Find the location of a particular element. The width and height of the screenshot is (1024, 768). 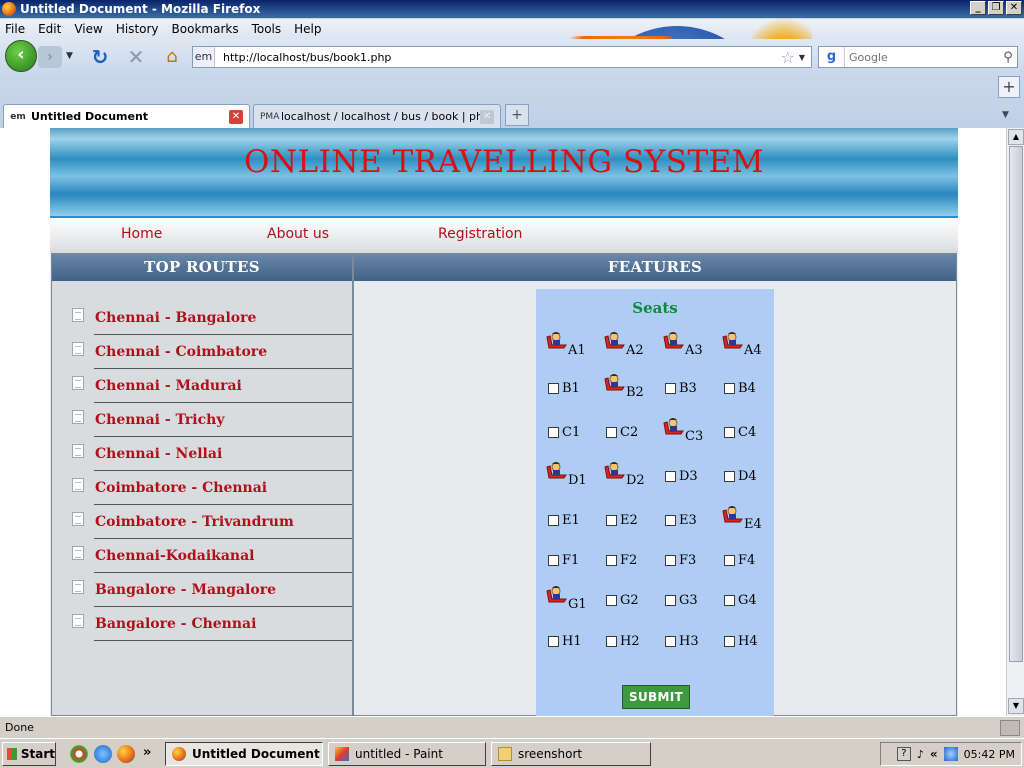

seat-f4: F4 is located at coordinates (741, 562).